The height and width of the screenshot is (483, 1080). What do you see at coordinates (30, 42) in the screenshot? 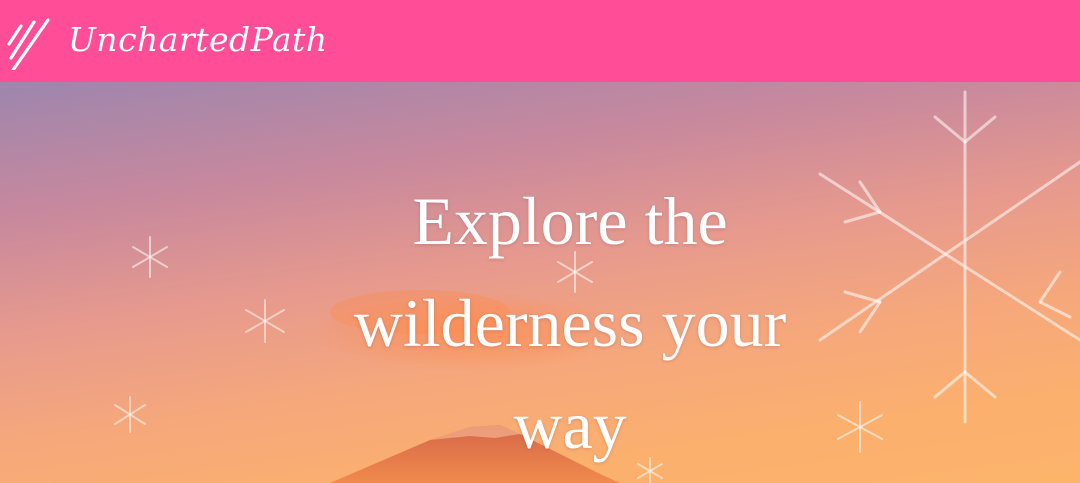
I see `triple-slash-logo-icon` at bounding box center [30, 42].